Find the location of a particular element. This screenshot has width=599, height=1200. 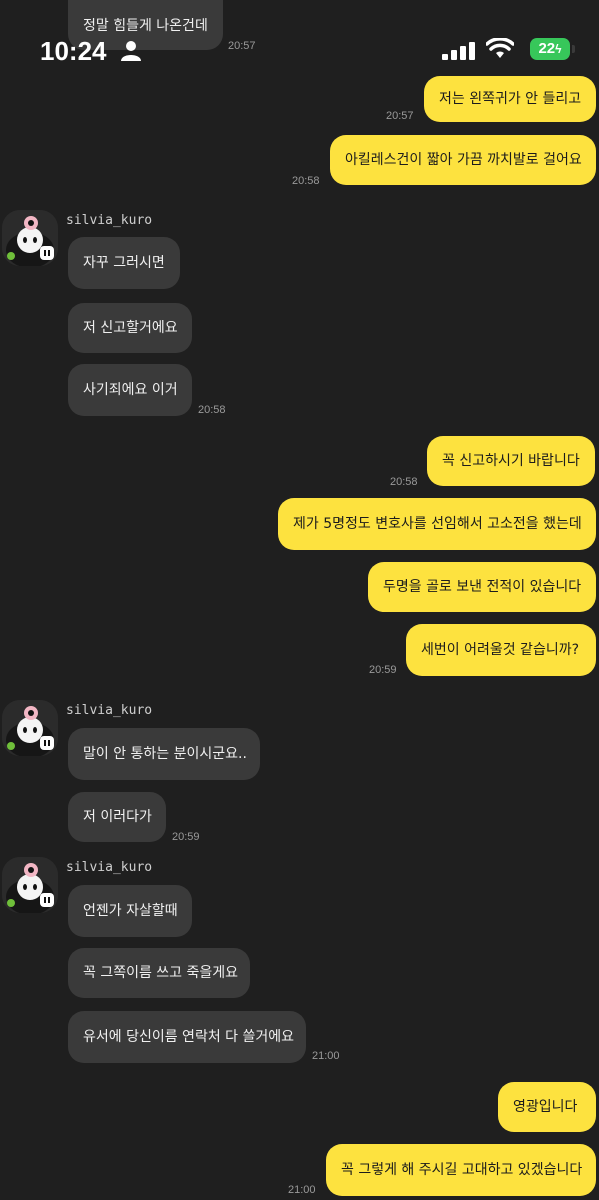

message-bubble-incoming: 저 이러다가 is located at coordinates (117, 817).